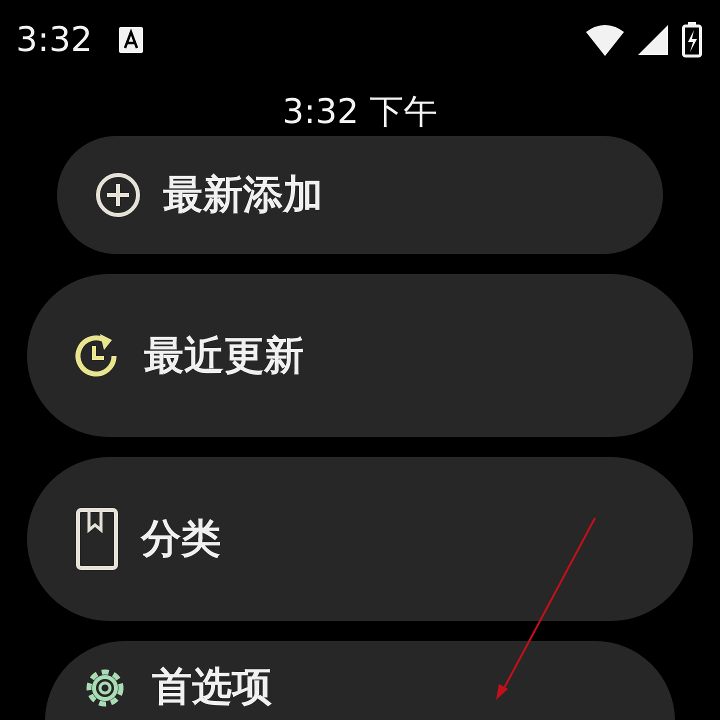 This screenshot has height=720, width=720. What do you see at coordinates (360, 112) in the screenshot?
I see `clock-time: 3:32 下午` at bounding box center [360, 112].